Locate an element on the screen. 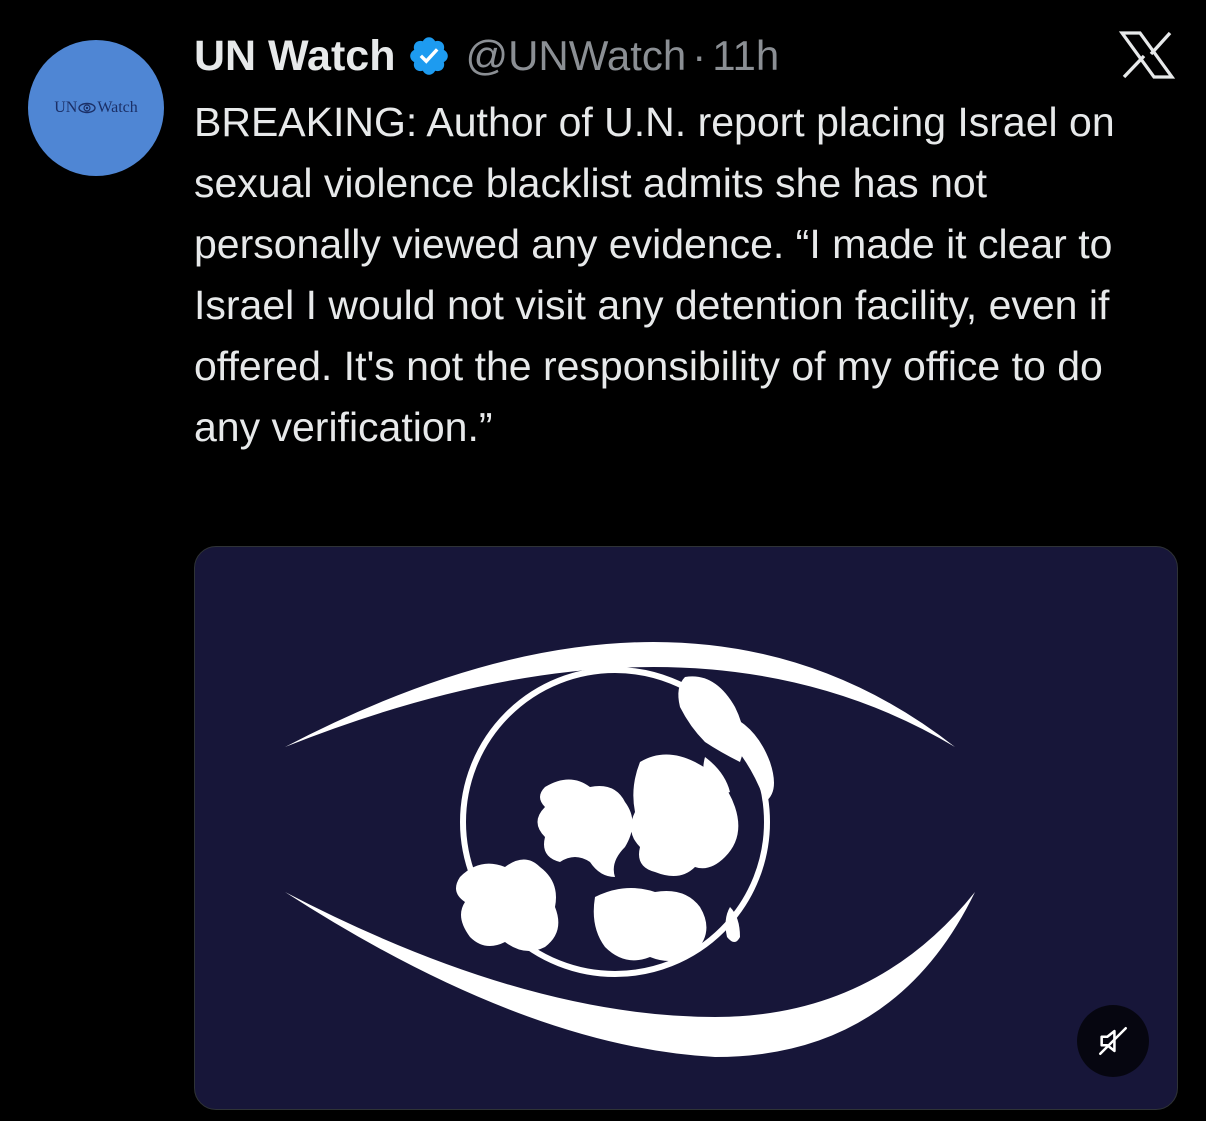 The image size is (1206, 1121). tweet-header: UN Watch @UNWatch · 11h is located at coordinates (486, 56).